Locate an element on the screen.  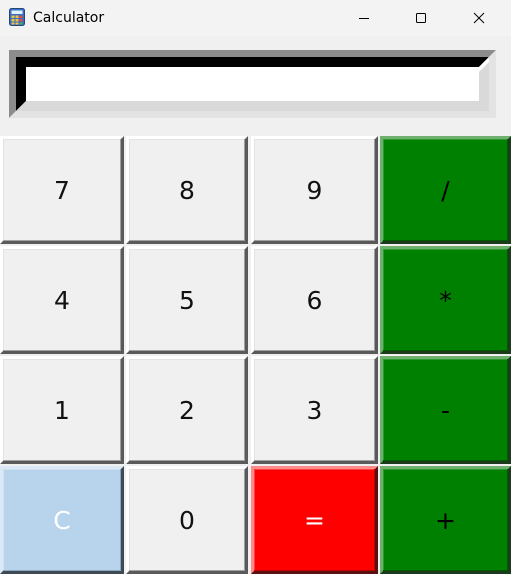
key-8: 8 is located at coordinates (187, 190).